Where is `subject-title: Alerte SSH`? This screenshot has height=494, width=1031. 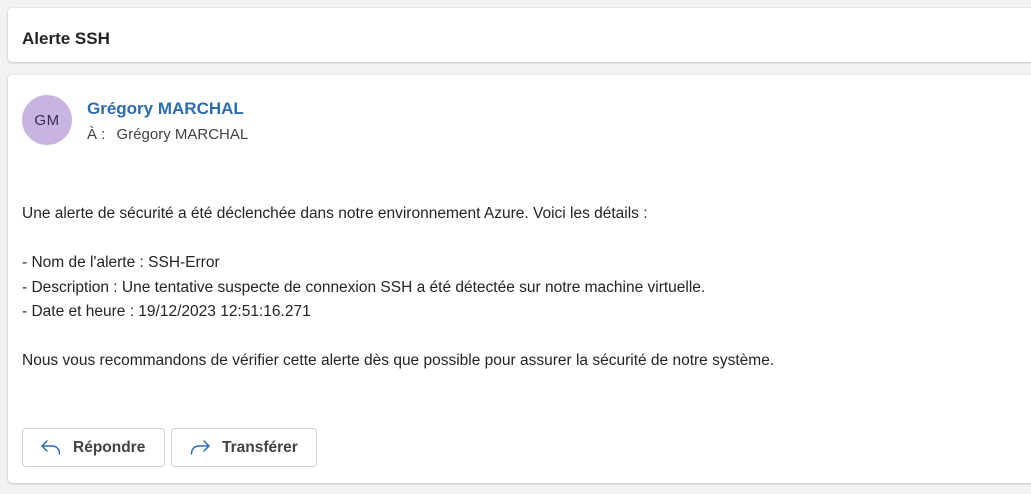 subject-title: Alerte SSH is located at coordinates (66, 38).